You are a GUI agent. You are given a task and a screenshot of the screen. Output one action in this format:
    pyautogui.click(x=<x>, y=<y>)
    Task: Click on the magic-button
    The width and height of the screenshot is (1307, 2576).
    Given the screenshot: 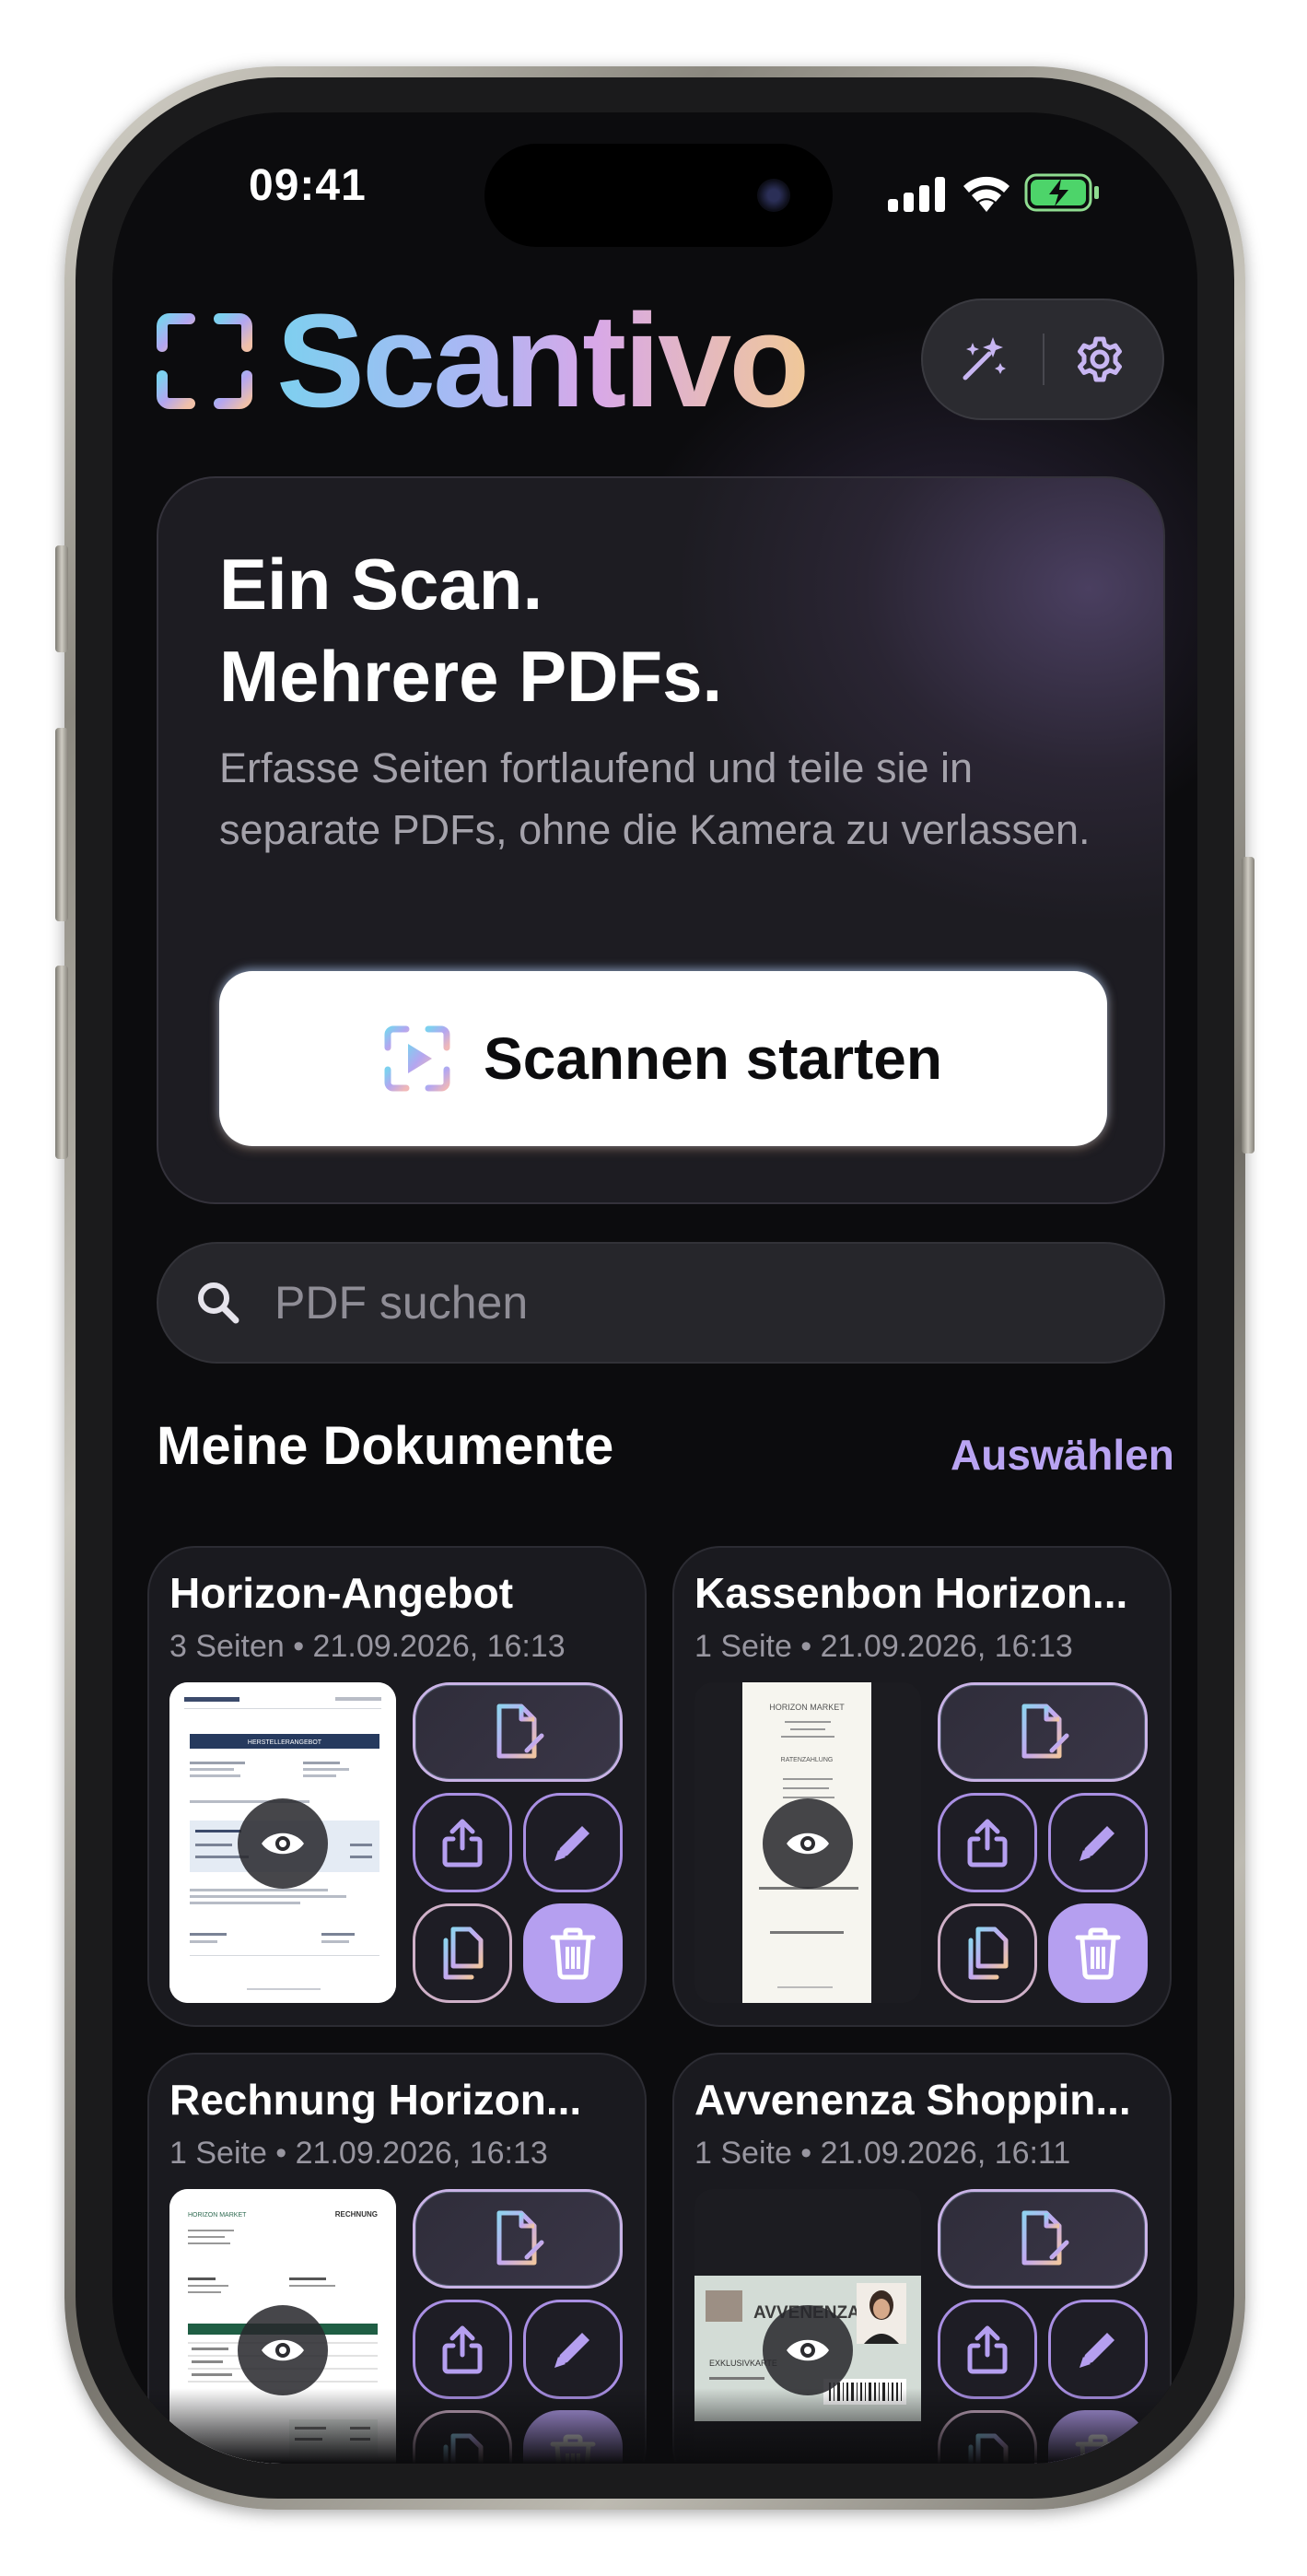 What is the action you would take?
    pyautogui.click(x=984, y=359)
    